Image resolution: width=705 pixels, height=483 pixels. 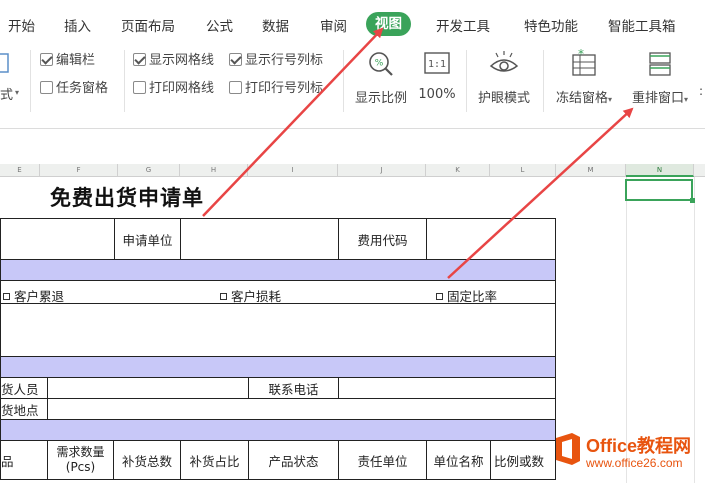 What do you see at coordinates (219, 25) in the screenshot?
I see `tab-formulas: 公式` at bounding box center [219, 25].